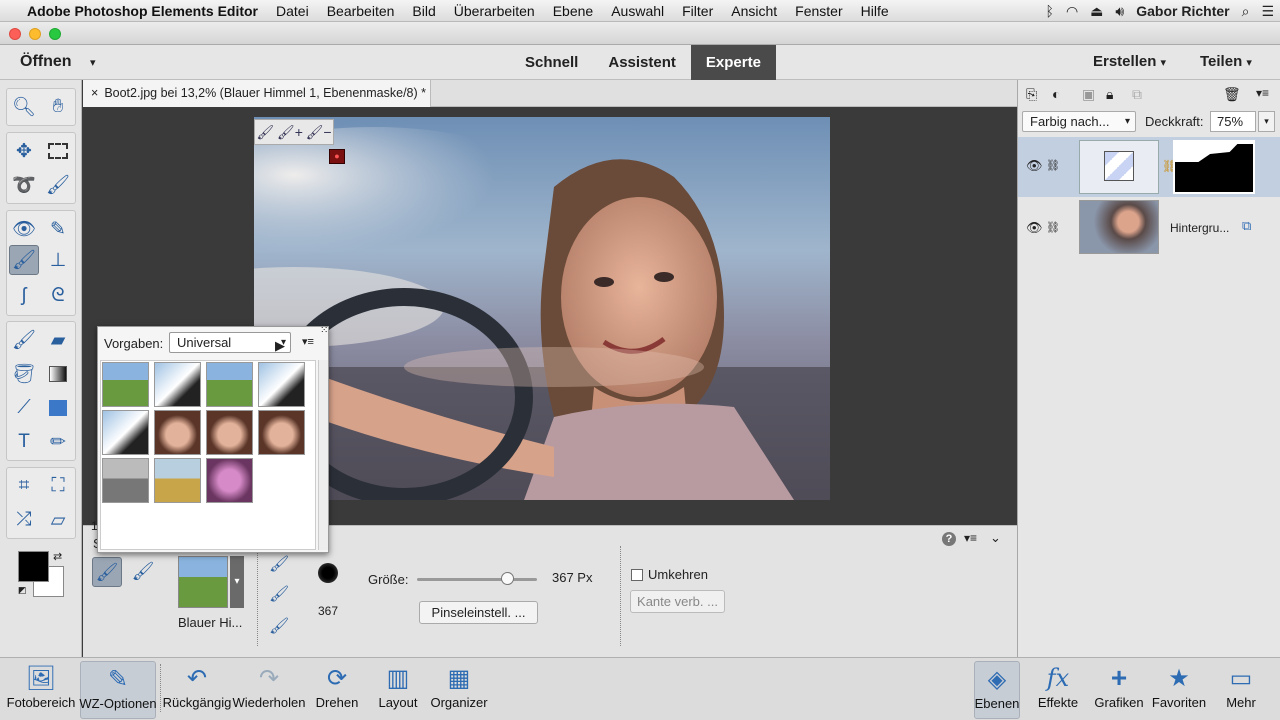 The image size is (1280, 720). Describe the element at coordinates (733, 62) in the screenshot. I see `mode-tab-expert: Experte` at that location.